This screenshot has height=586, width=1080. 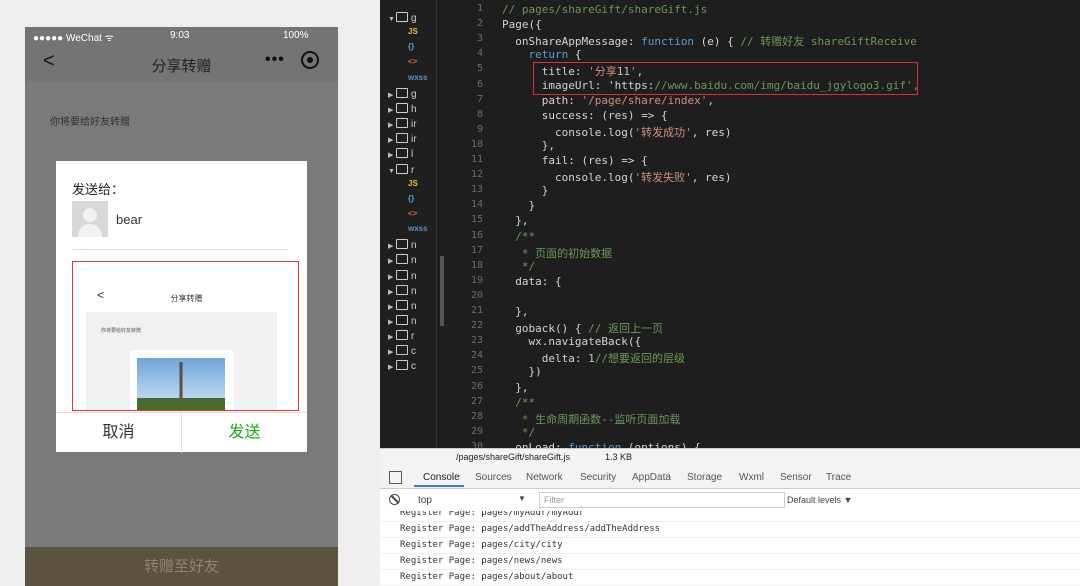 What do you see at coordinates (181, 63) in the screenshot?
I see `navigation-bar: < 分享转赠 •••` at bounding box center [181, 63].